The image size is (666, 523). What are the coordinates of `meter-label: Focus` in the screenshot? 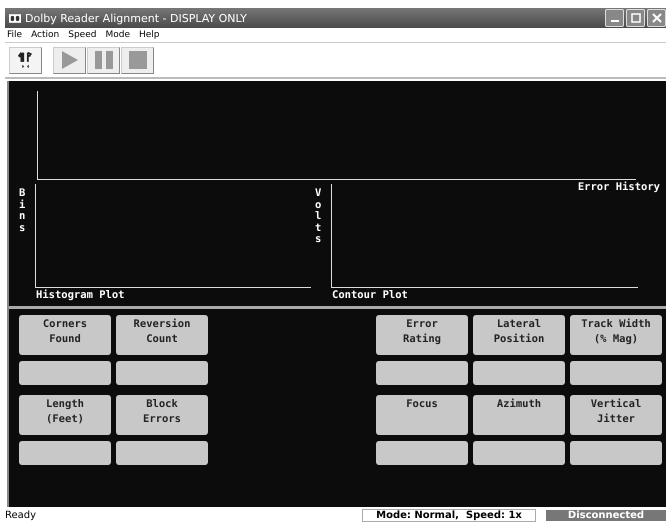 It's located at (422, 415).